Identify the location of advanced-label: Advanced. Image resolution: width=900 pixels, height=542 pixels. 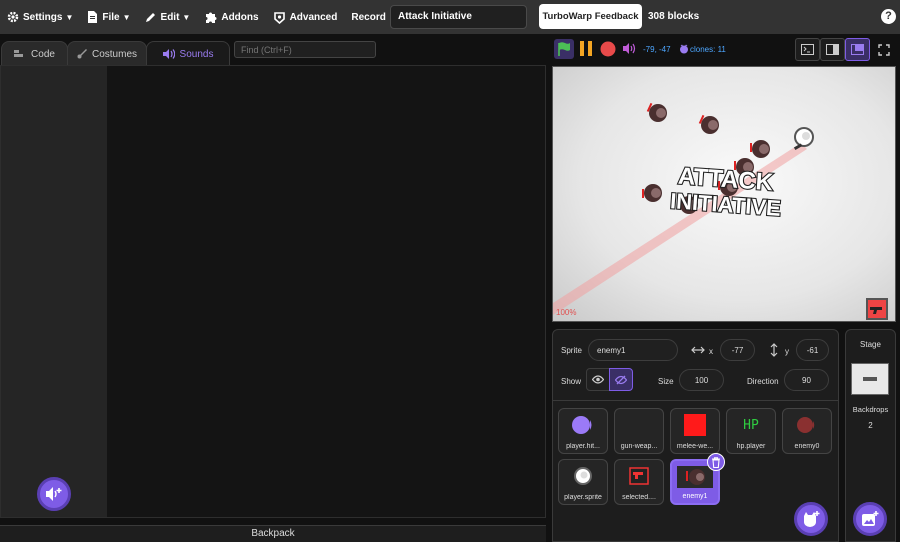
(313, 17).